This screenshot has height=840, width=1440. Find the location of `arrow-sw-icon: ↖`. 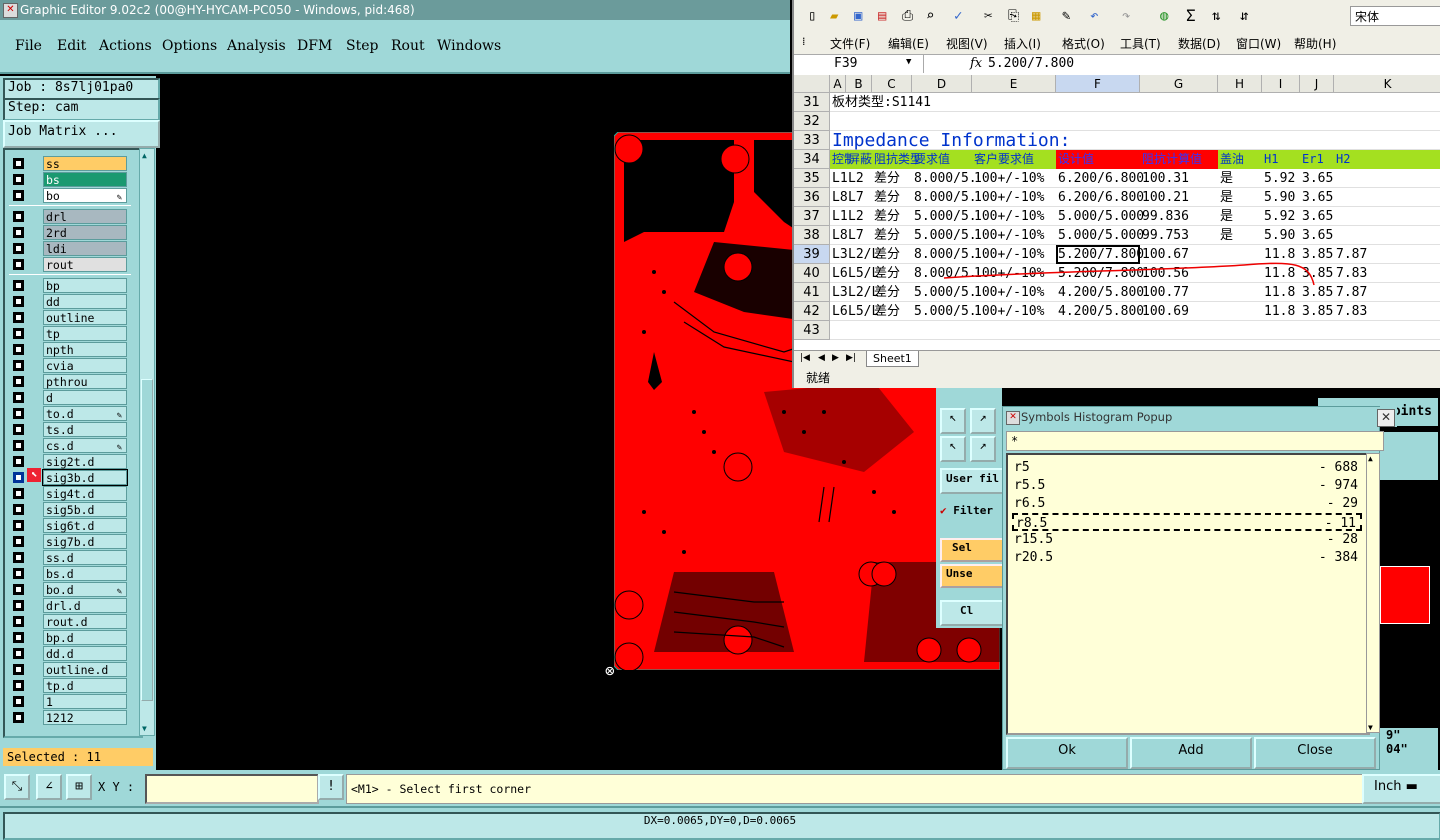

arrow-sw-icon: ↖ is located at coordinates (953, 449).